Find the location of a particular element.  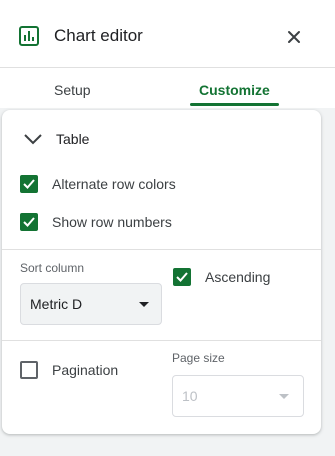

ascending-checkbox is located at coordinates (182, 277).